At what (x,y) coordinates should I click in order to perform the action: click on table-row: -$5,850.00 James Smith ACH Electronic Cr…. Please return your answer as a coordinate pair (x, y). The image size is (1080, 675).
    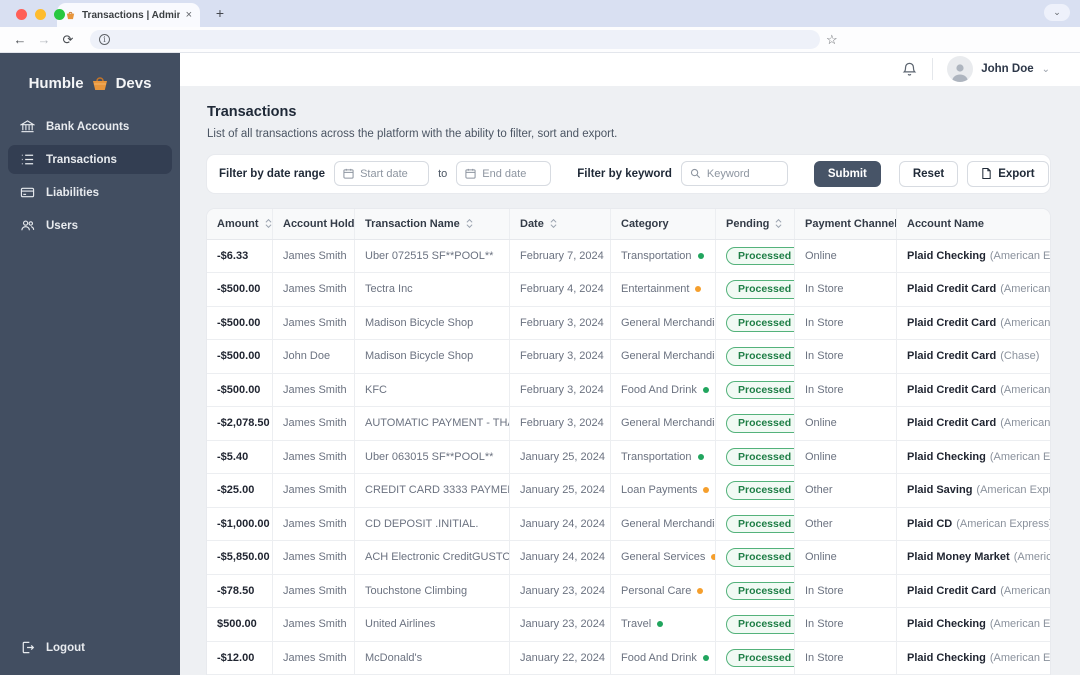
    Looking at the image, I should click on (628, 558).